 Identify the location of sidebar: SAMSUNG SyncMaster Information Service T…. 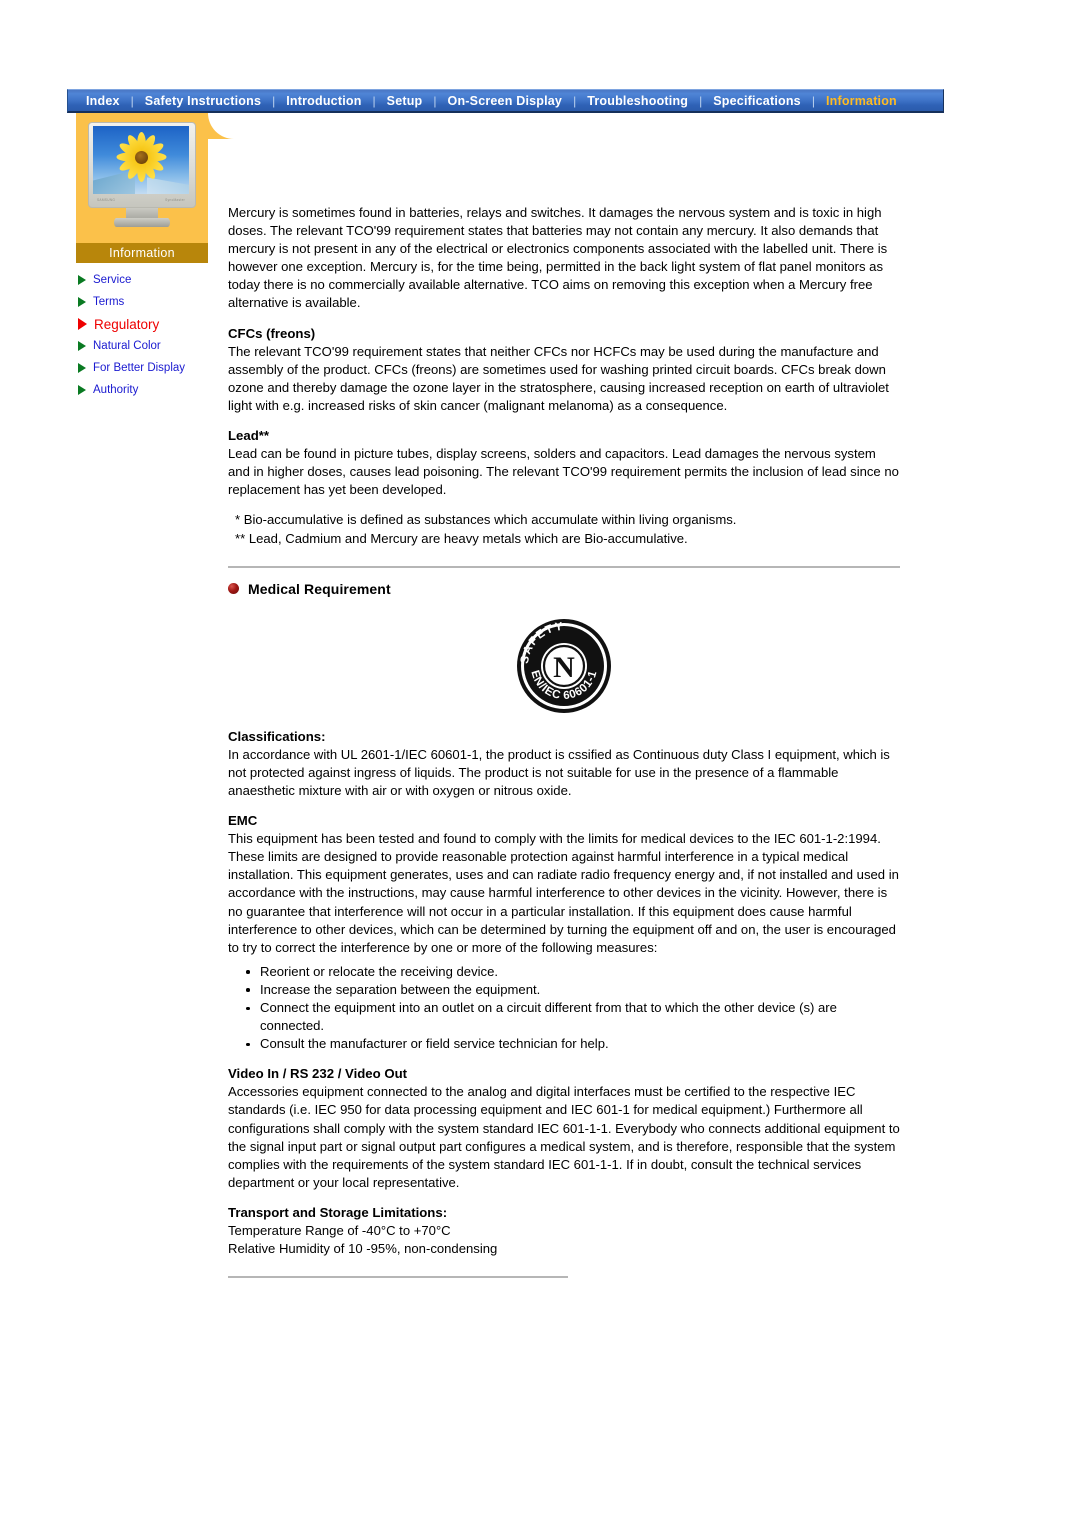
(155, 257).